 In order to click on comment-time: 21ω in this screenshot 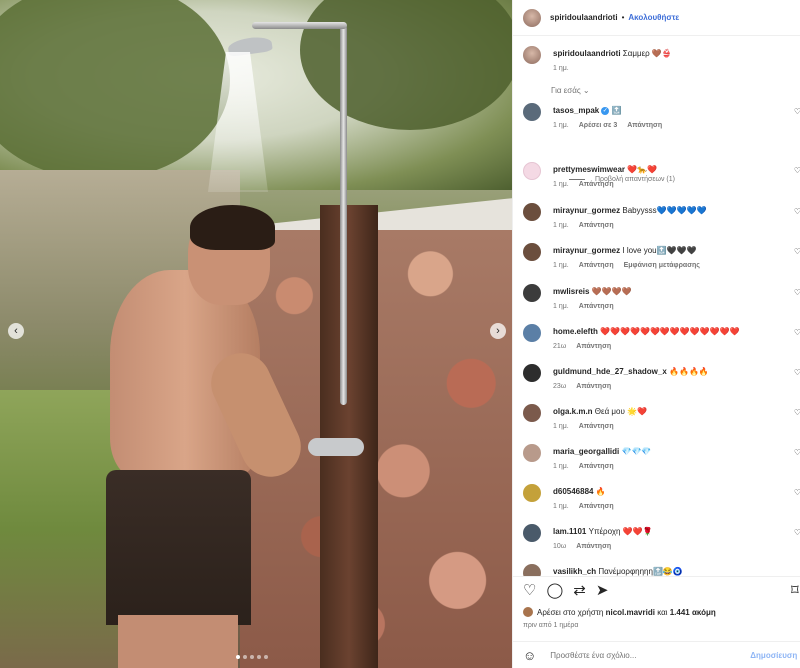, I will do `click(560, 346)`.